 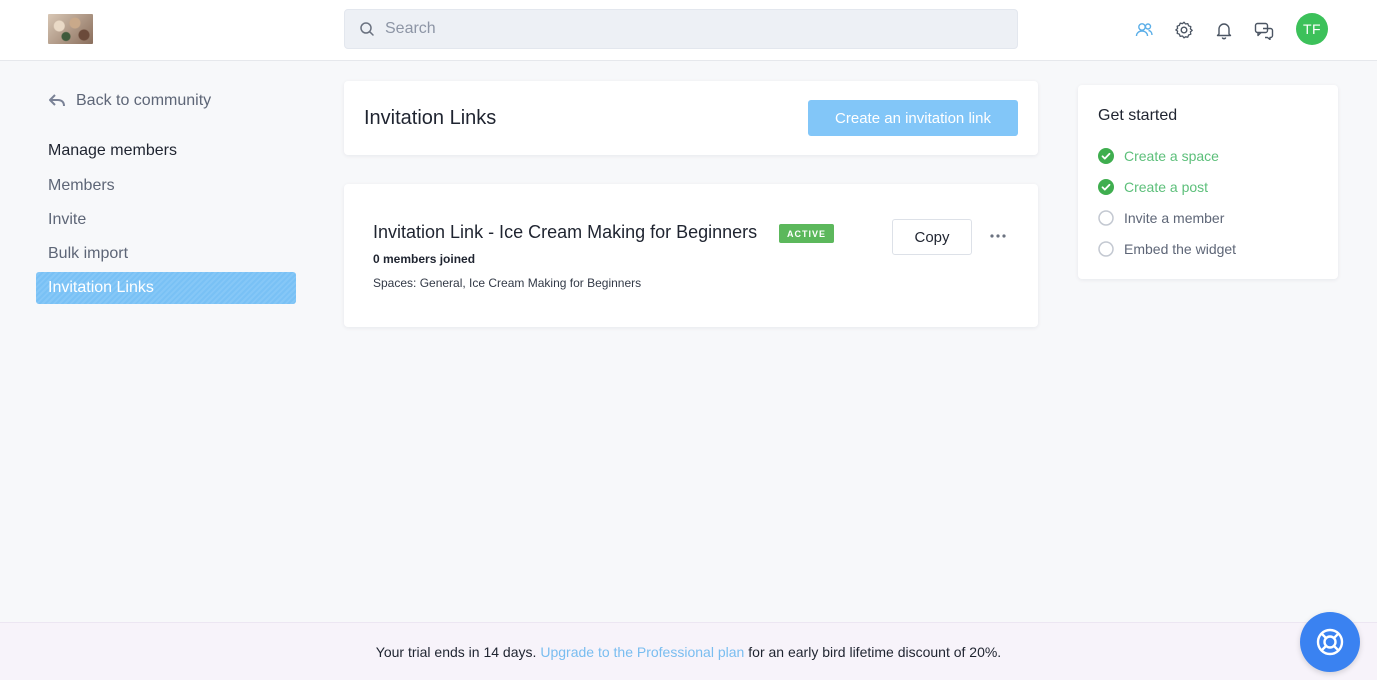 I want to click on manage-members-heading: Manage members, so click(x=112, y=150).